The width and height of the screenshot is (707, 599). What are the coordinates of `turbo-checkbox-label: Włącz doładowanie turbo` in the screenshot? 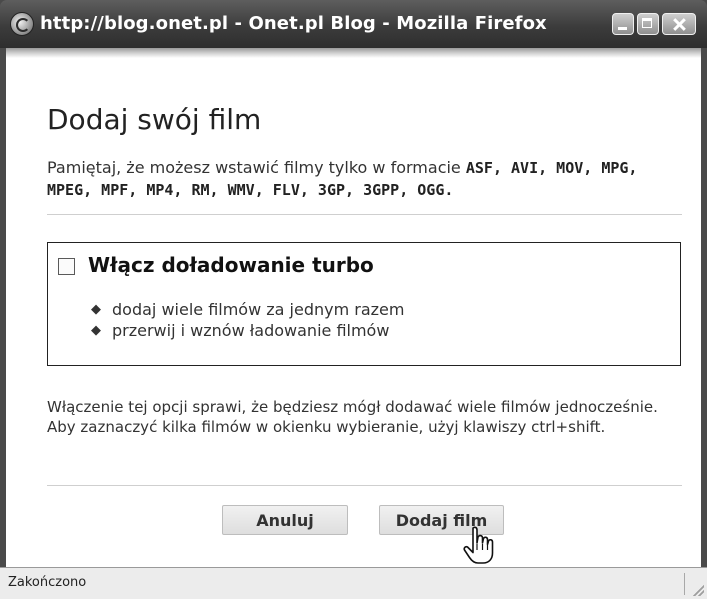 It's located at (231, 265).